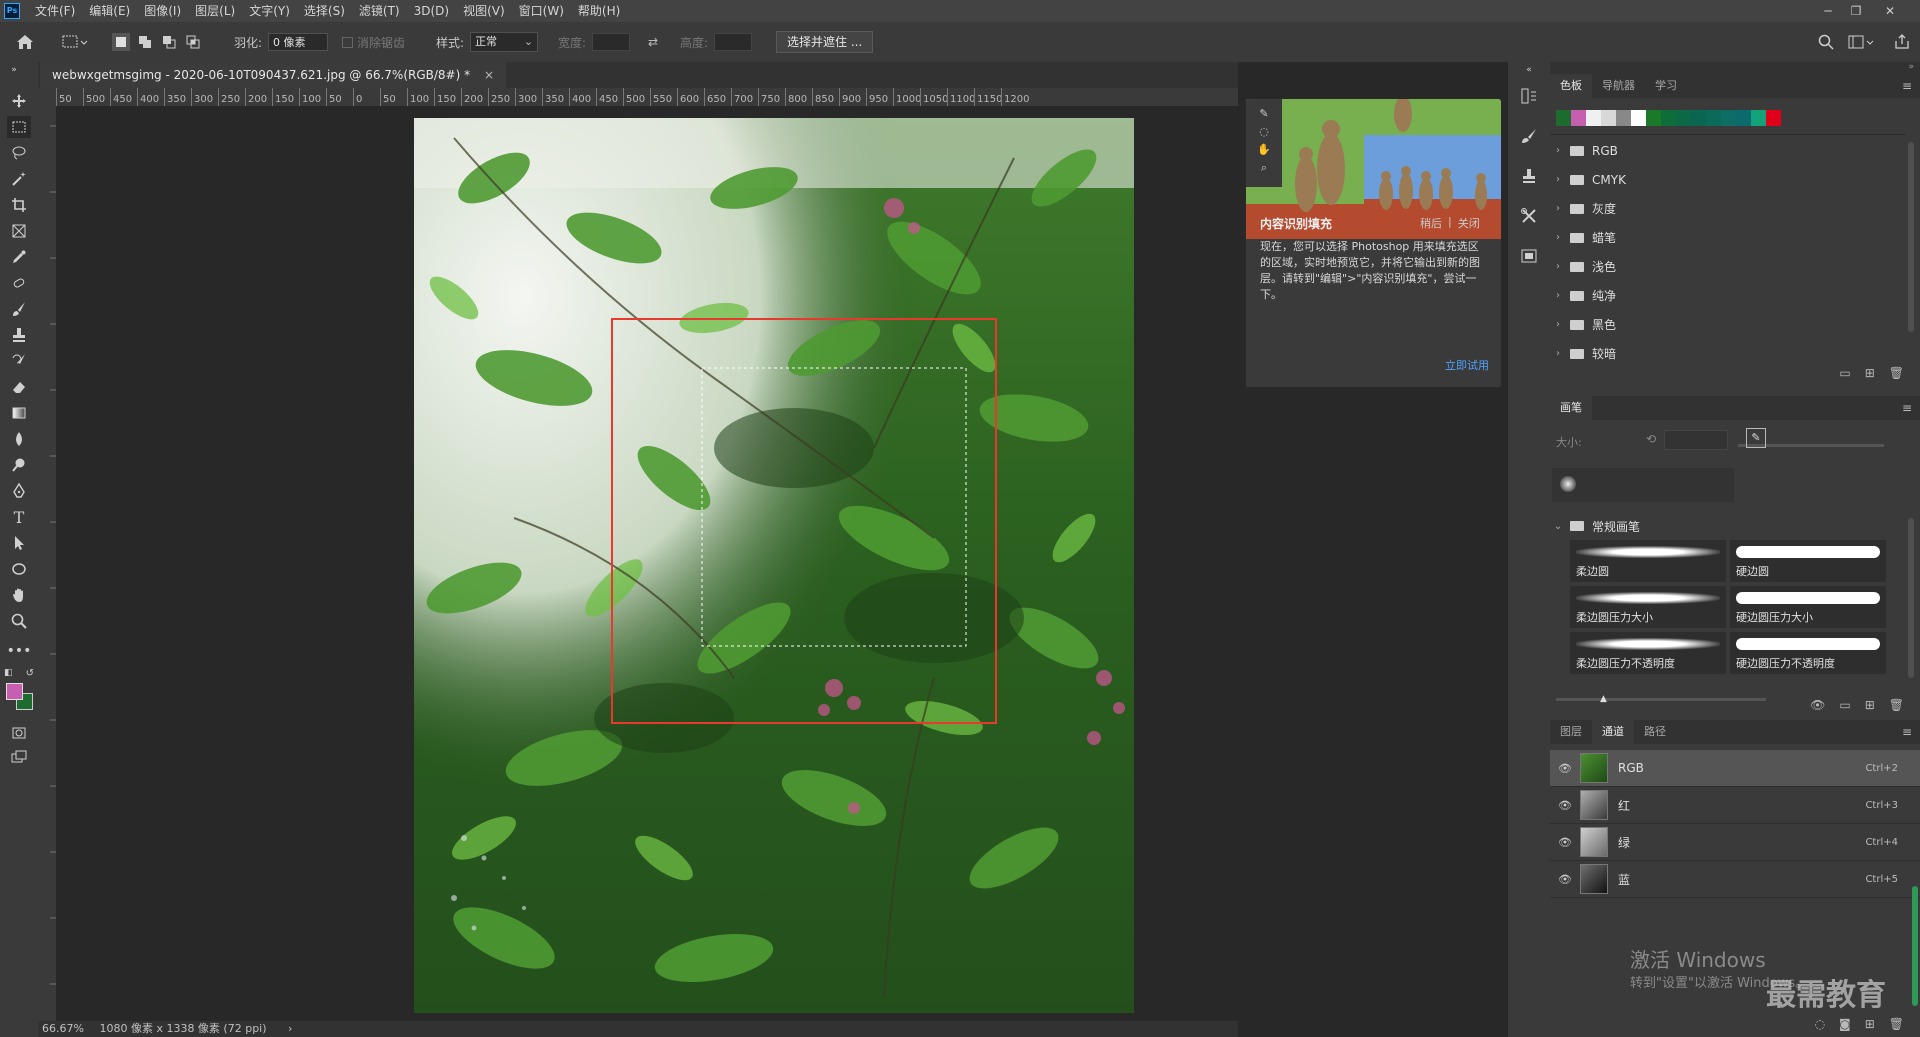 This screenshot has width=1920, height=1037. I want to click on eyedropper-tool-icon, so click(19, 257).